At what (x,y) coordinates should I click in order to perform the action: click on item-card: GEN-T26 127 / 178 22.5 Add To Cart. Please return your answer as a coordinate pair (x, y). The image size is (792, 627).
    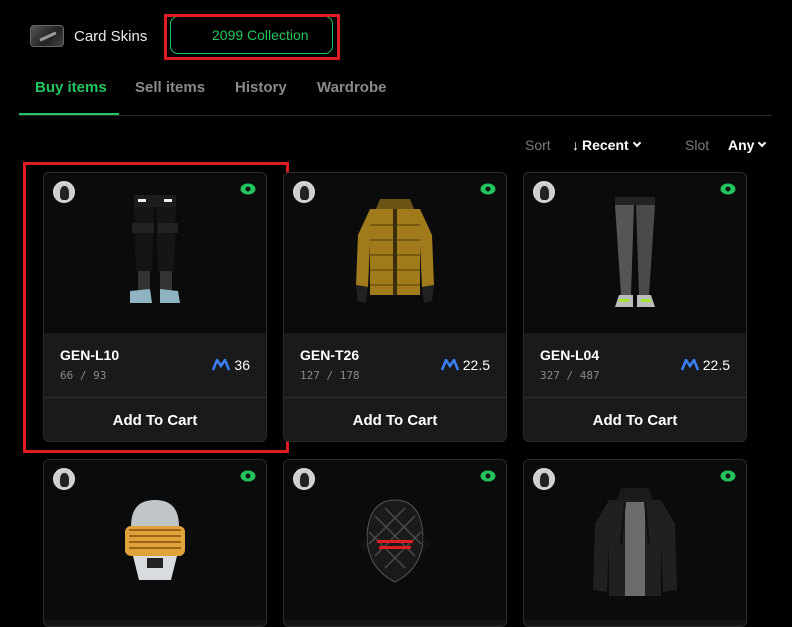
    Looking at the image, I should click on (395, 307).